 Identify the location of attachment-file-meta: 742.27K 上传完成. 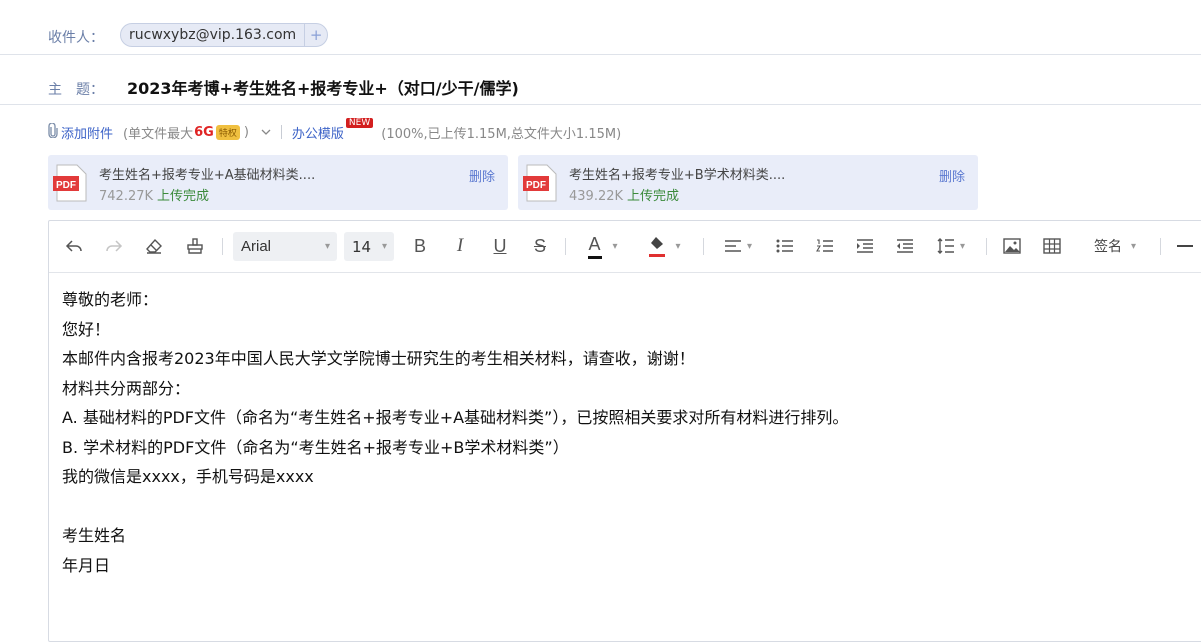
(154, 194).